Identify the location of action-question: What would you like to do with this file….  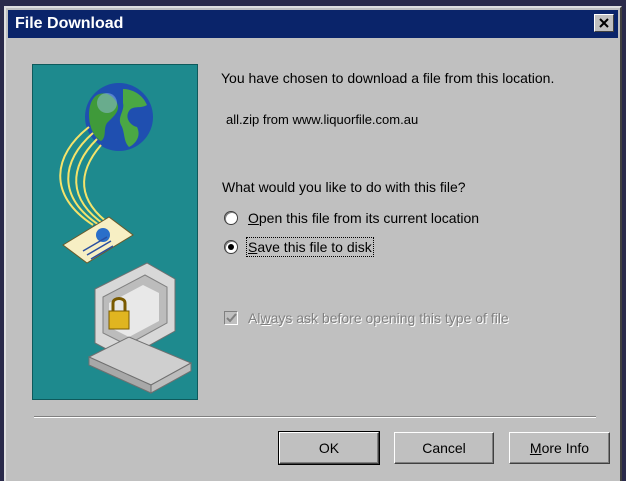
(344, 187).